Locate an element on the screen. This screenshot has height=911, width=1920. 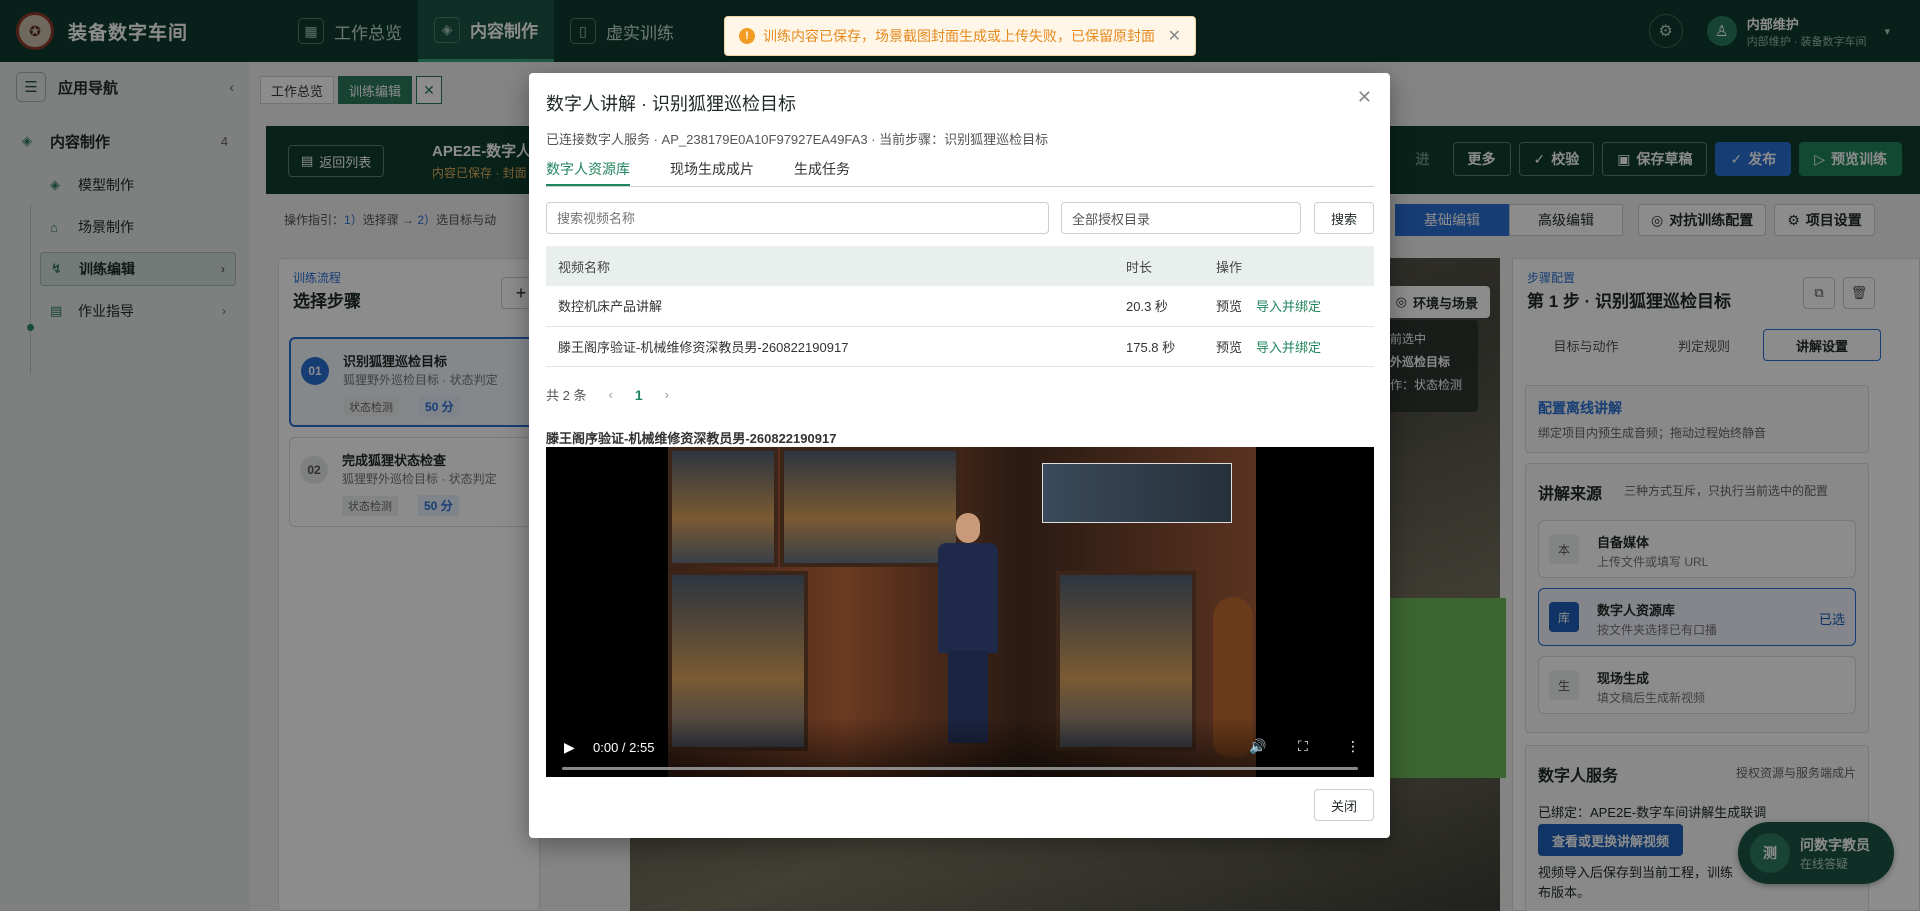
modal-tabs: 数字人资源库 现场生成成片 生成任务 is located at coordinates (960, 173).